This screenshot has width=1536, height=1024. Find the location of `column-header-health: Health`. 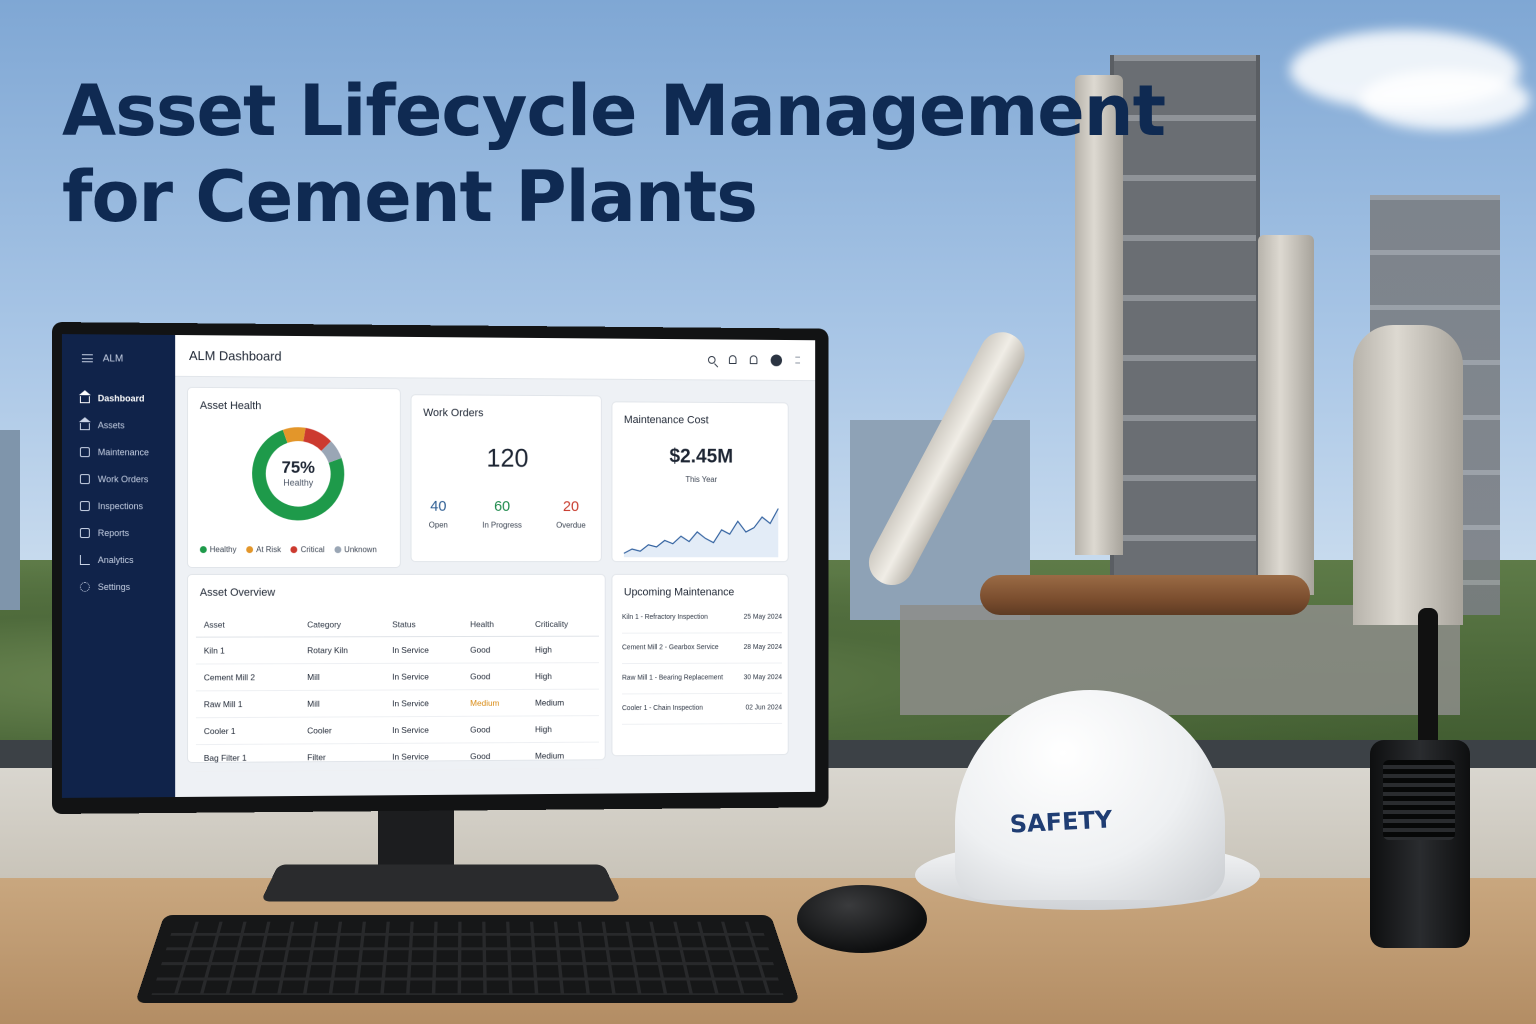

column-header-health: Health is located at coordinates (494, 624).